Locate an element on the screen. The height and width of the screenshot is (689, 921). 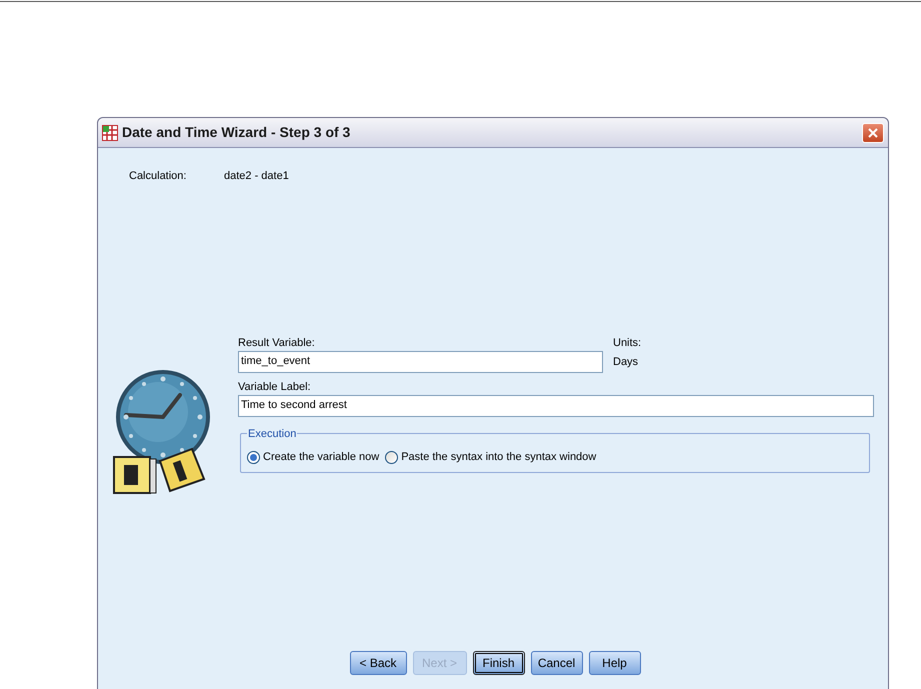
wizard-button: Finish is located at coordinates (498, 663).